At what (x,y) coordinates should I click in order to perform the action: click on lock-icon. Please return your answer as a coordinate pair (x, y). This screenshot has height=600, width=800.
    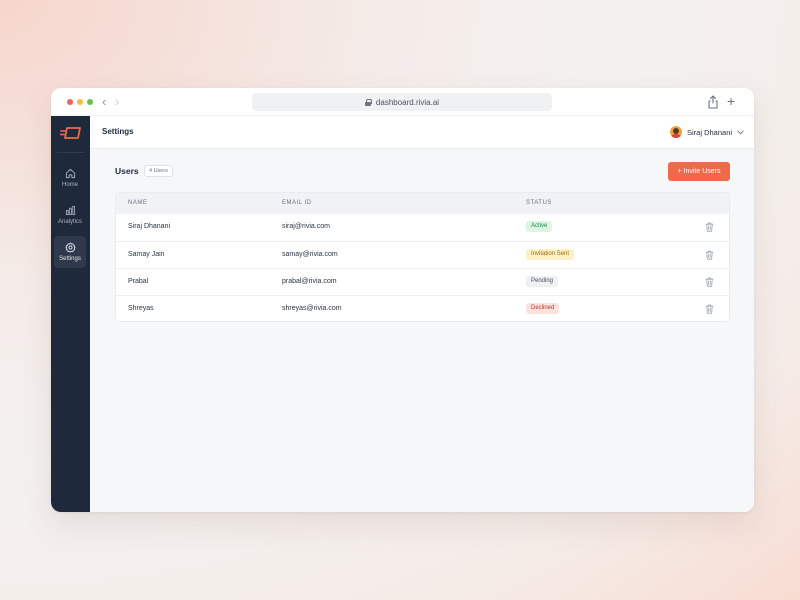
    Looking at the image, I should click on (368, 102).